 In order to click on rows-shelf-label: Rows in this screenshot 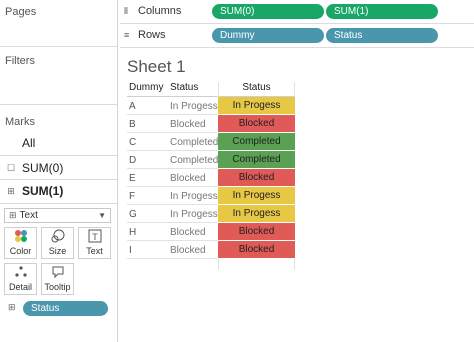, I will do `click(152, 35)`.